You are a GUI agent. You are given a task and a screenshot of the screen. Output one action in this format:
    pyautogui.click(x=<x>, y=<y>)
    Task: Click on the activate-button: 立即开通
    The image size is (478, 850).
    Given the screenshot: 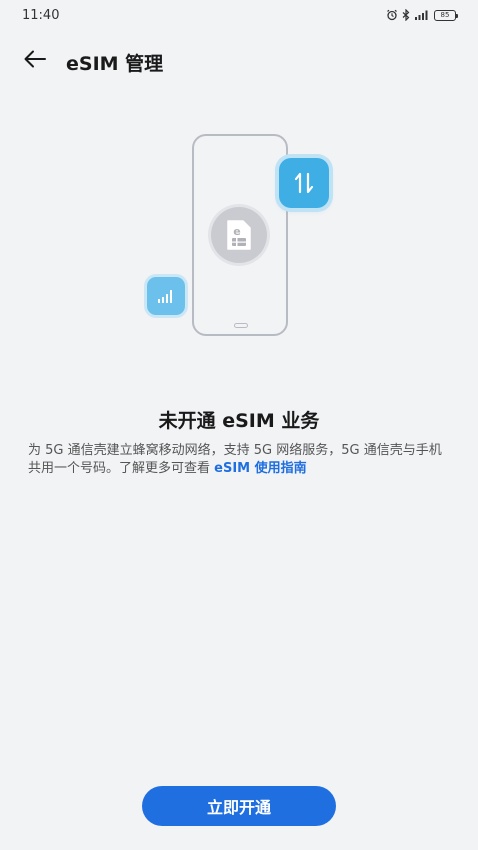 What is the action you would take?
    pyautogui.click(x=239, y=806)
    